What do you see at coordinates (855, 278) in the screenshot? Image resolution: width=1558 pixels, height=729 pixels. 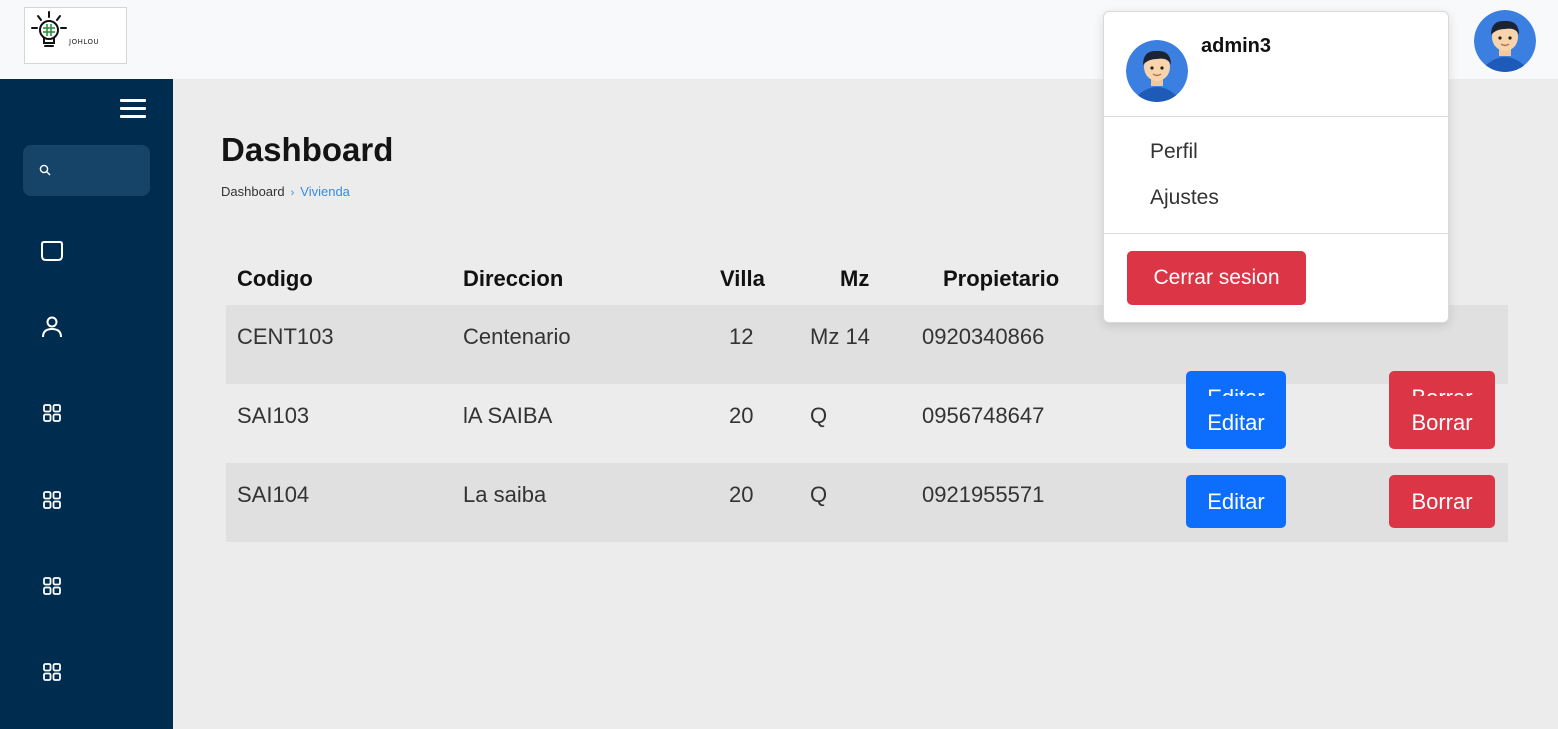 I see `column-header-mz: Mz` at bounding box center [855, 278].